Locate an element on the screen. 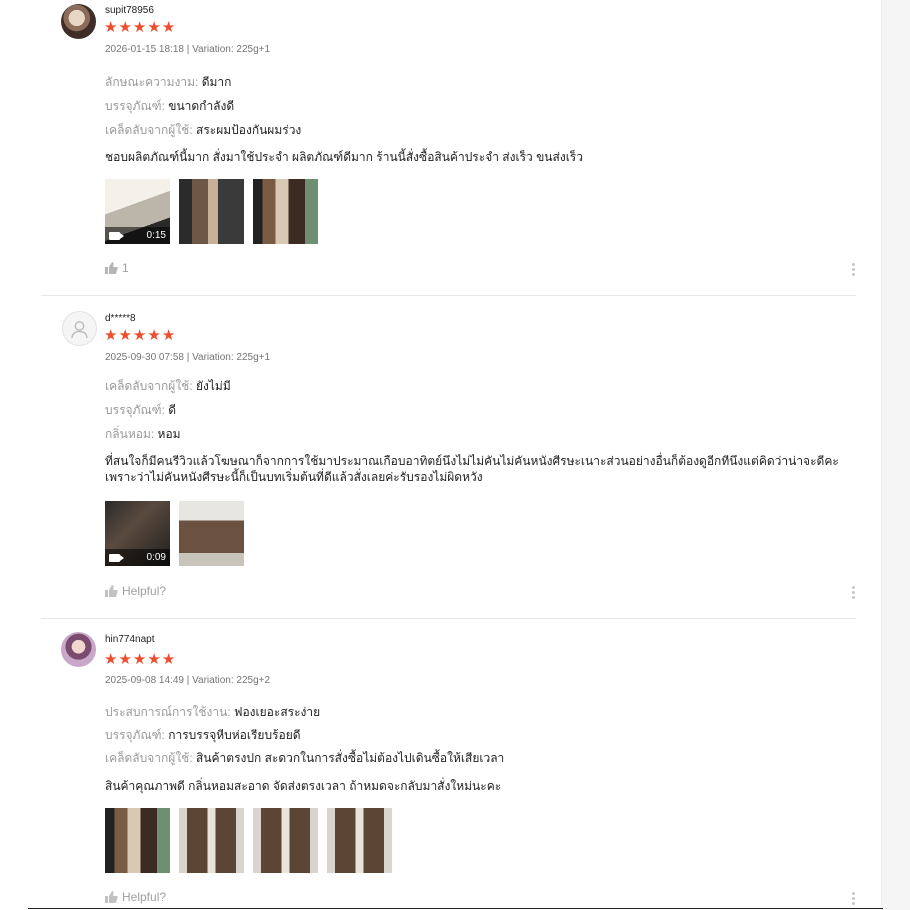 Image resolution: width=910 pixels, height=910 pixels. review-attribute: กลิ่นหอม: หอม is located at coordinates (143, 434).